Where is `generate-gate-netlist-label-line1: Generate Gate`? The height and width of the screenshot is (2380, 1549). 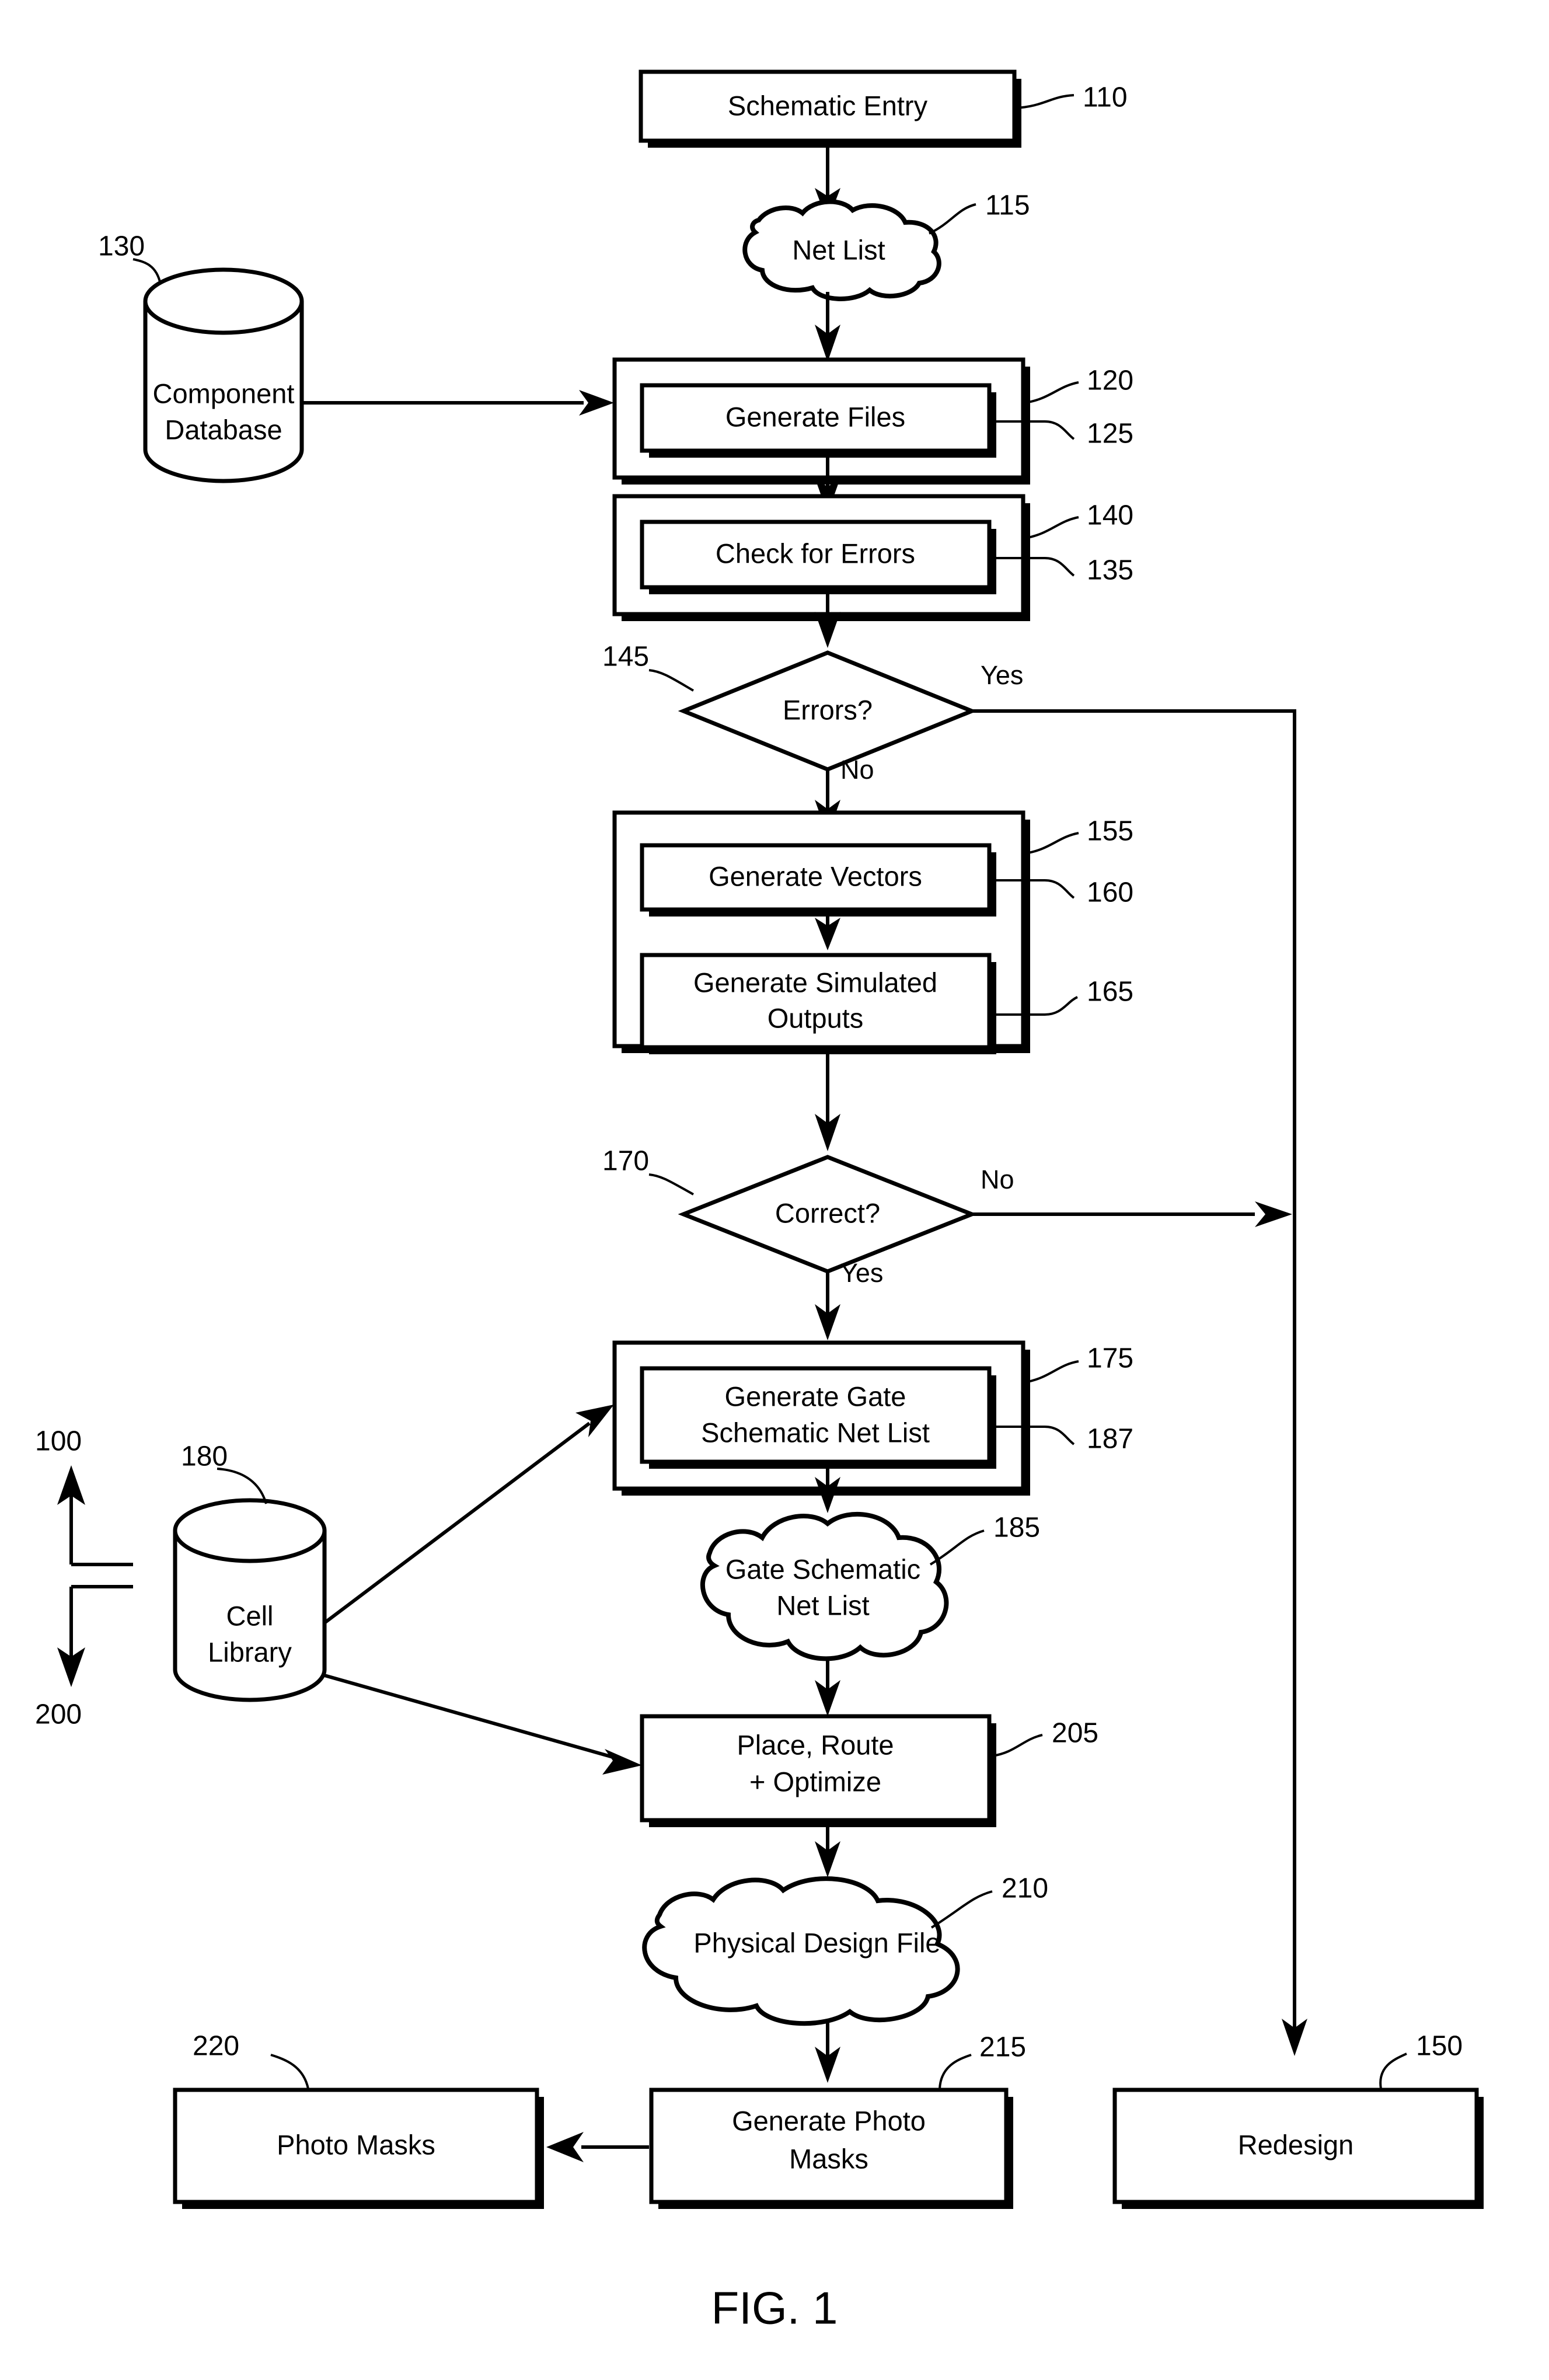
generate-gate-netlist-label-line1: Generate Gate is located at coordinates (815, 1396).